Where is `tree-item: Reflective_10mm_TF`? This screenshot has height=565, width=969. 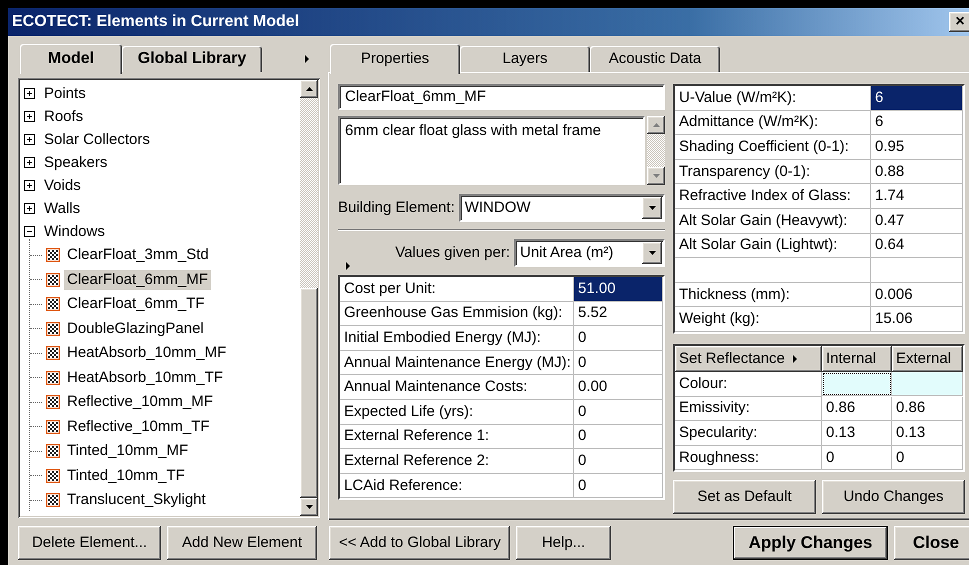 tree-item: Reflective_10mm_TF is located at coordinates (138, 426).